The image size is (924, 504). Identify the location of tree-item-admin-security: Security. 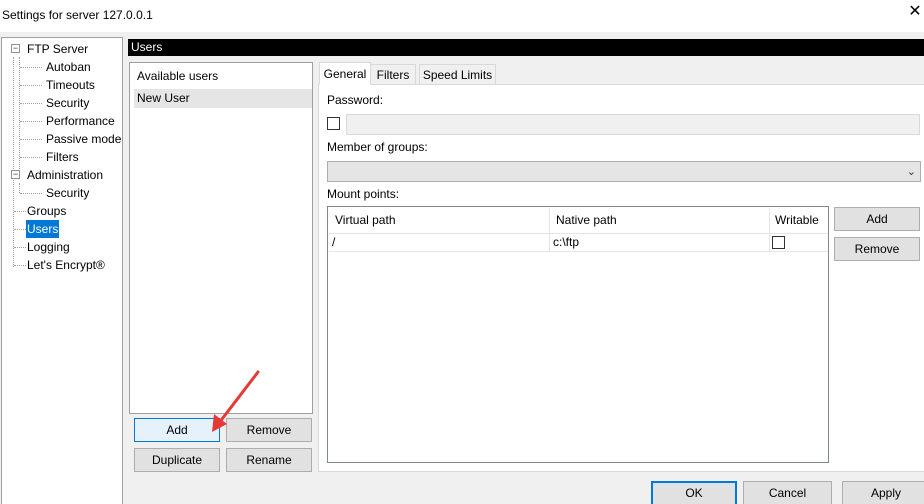
(67, 193).